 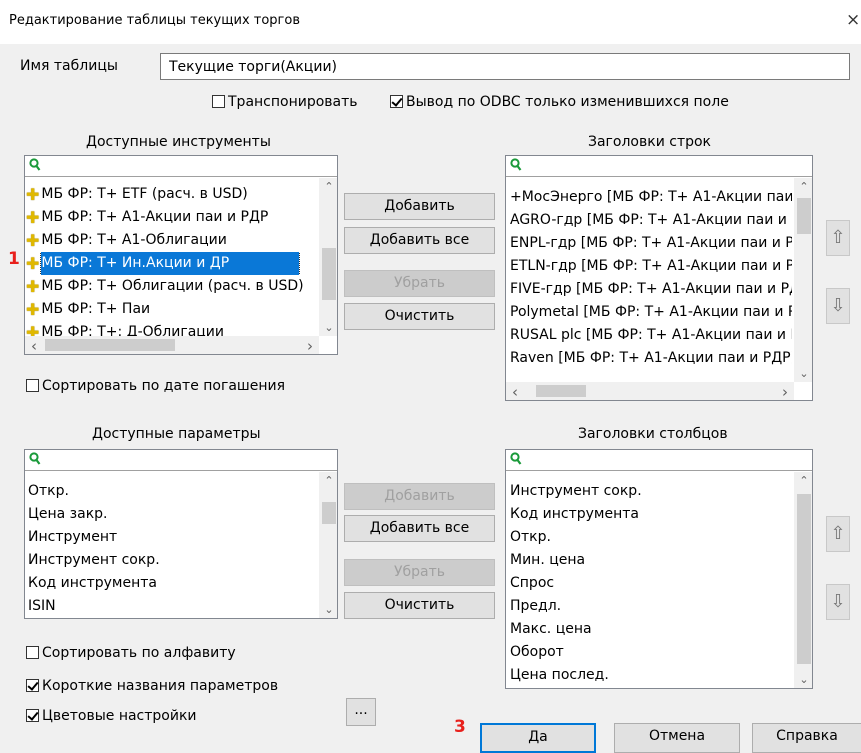 I want to click on short-names-box, so click(x=32, y=685).